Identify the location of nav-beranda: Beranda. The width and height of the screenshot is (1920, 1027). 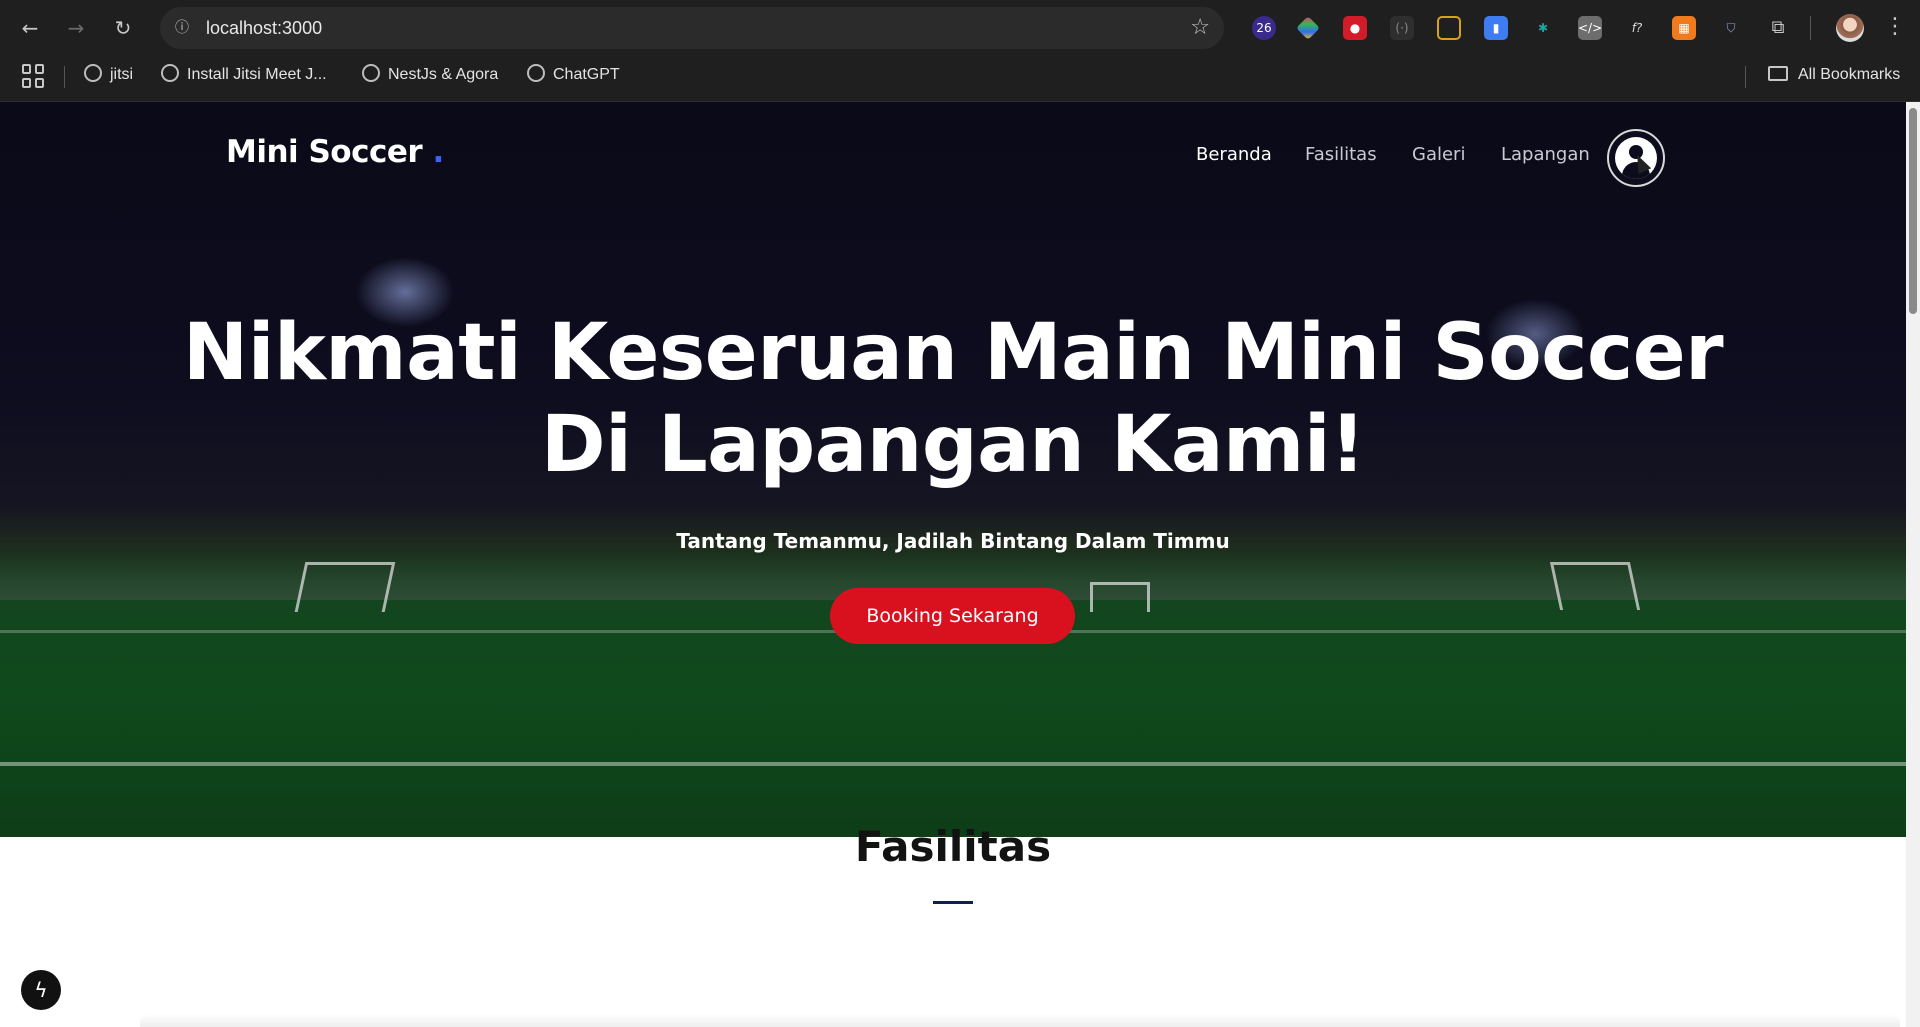
(1234, 154).